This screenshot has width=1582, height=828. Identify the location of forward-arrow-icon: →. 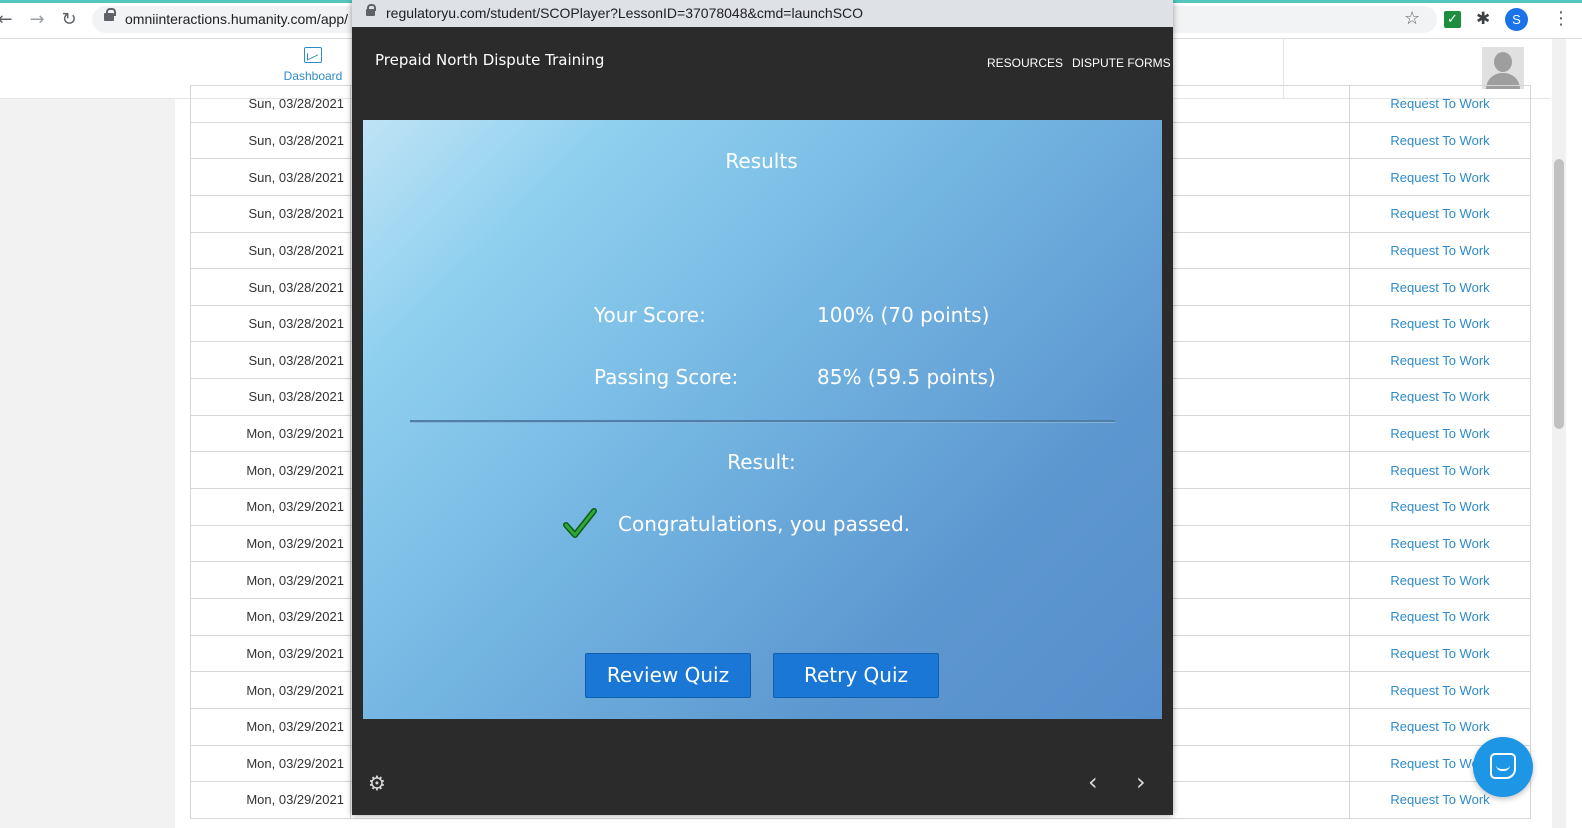
(37, 20).